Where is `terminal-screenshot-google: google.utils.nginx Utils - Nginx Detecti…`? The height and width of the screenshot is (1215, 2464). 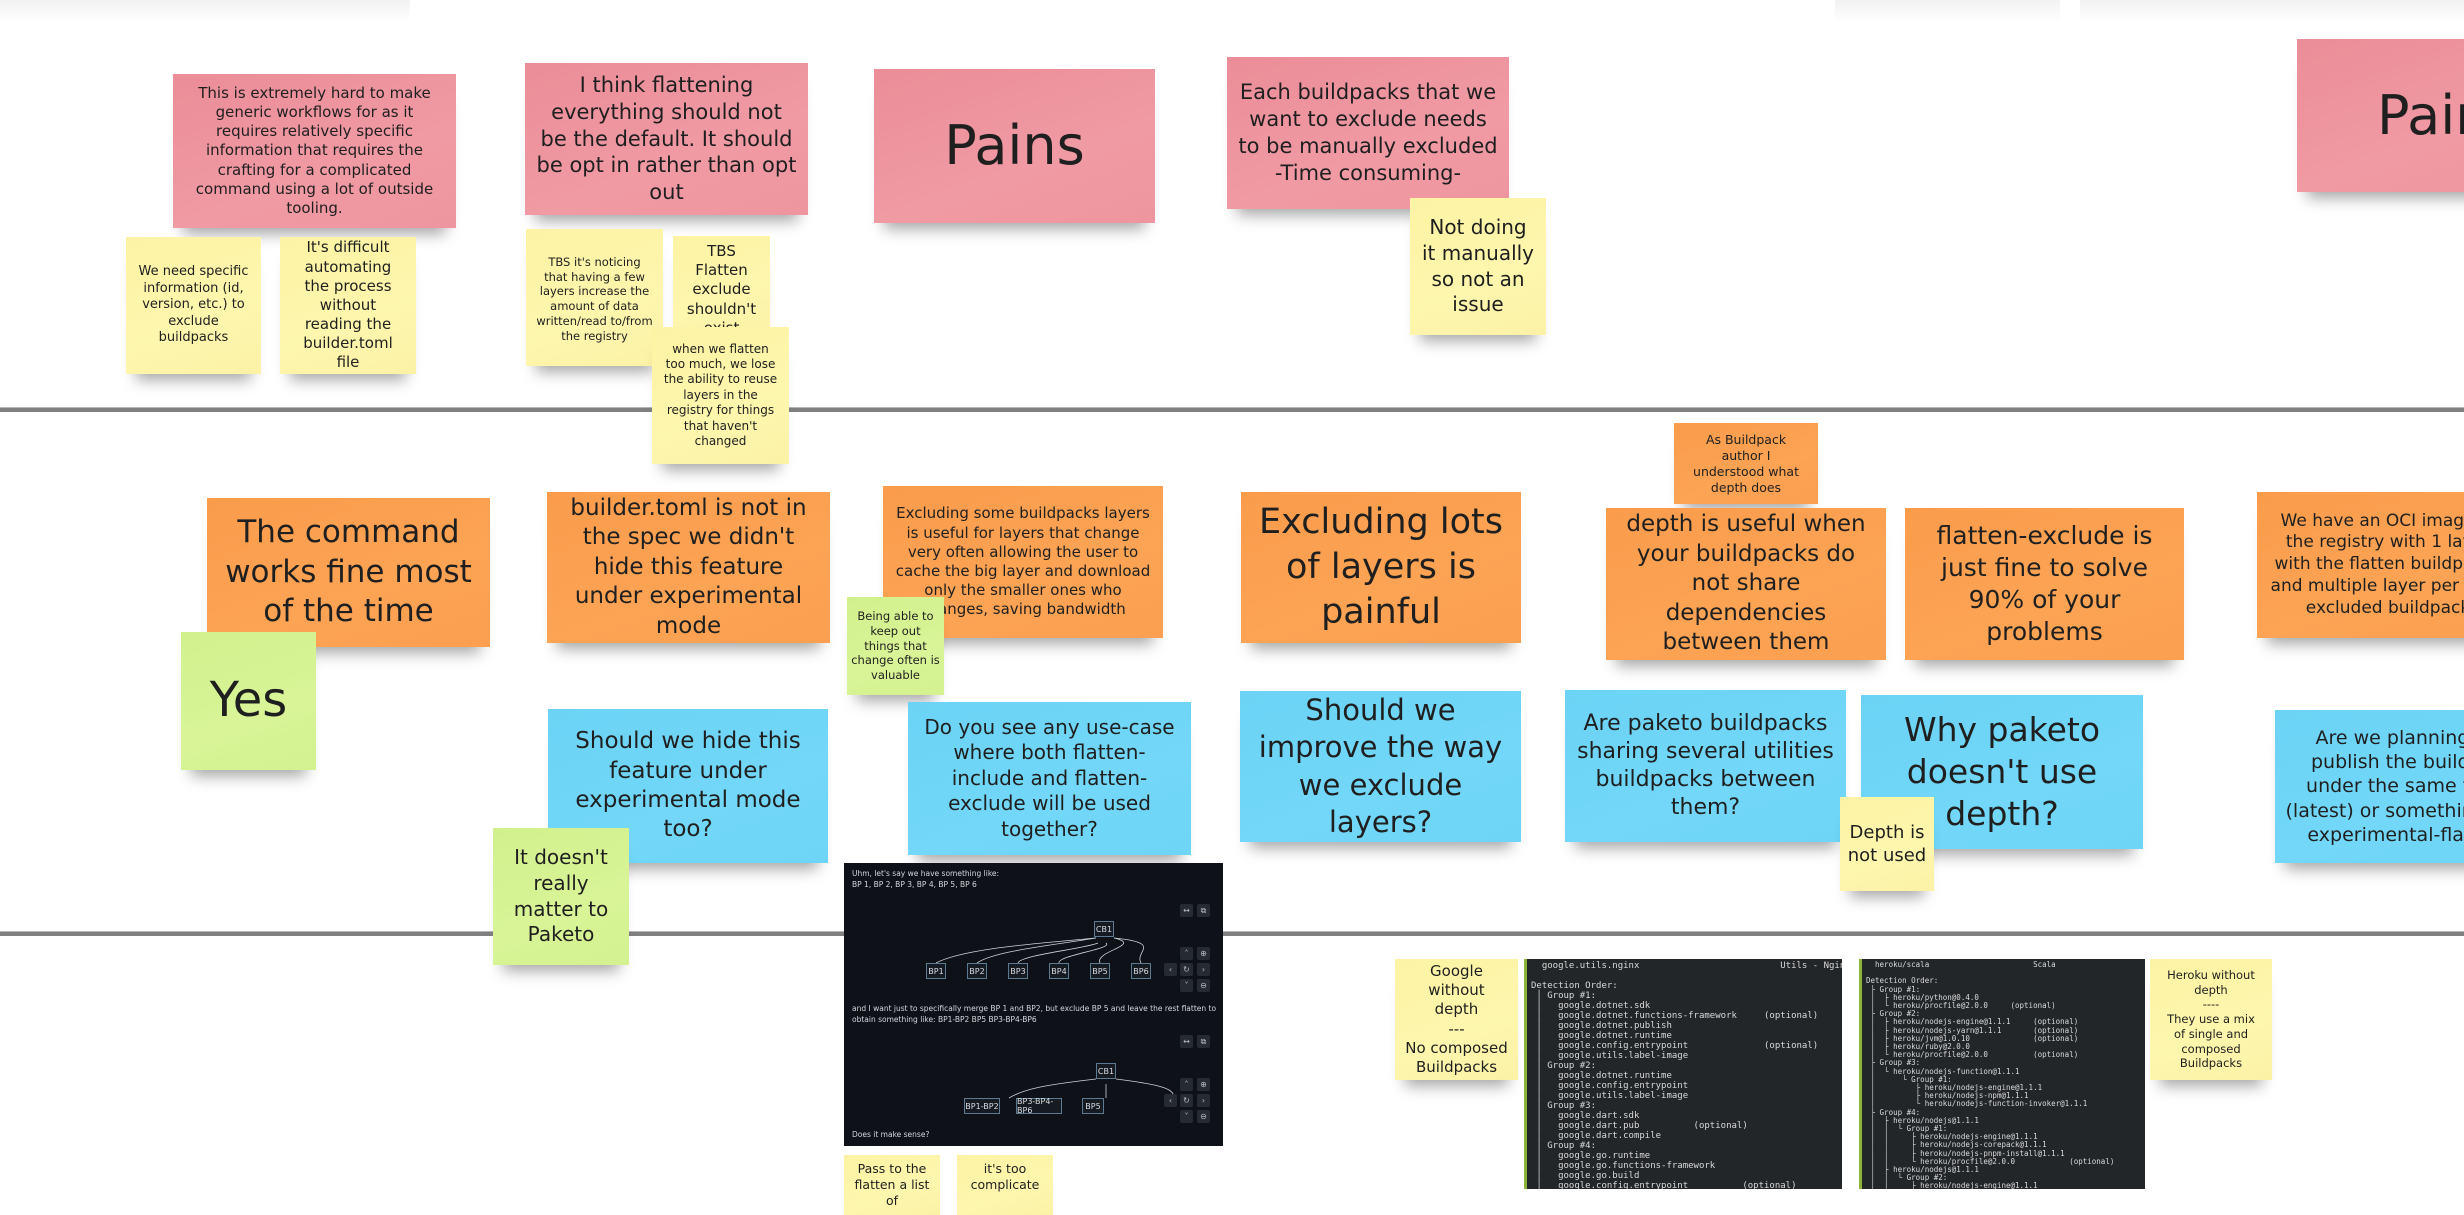
terminal-screenshot-google: google.utils.nginx Utils - Nginx Detecti… is located at coordinates (1683, 1074).